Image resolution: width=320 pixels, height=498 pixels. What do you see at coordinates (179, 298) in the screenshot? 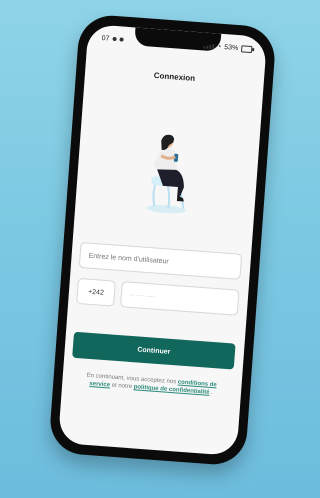
I see `phone-number-field: ·· ··· ····` at bounding box center [179, 298].